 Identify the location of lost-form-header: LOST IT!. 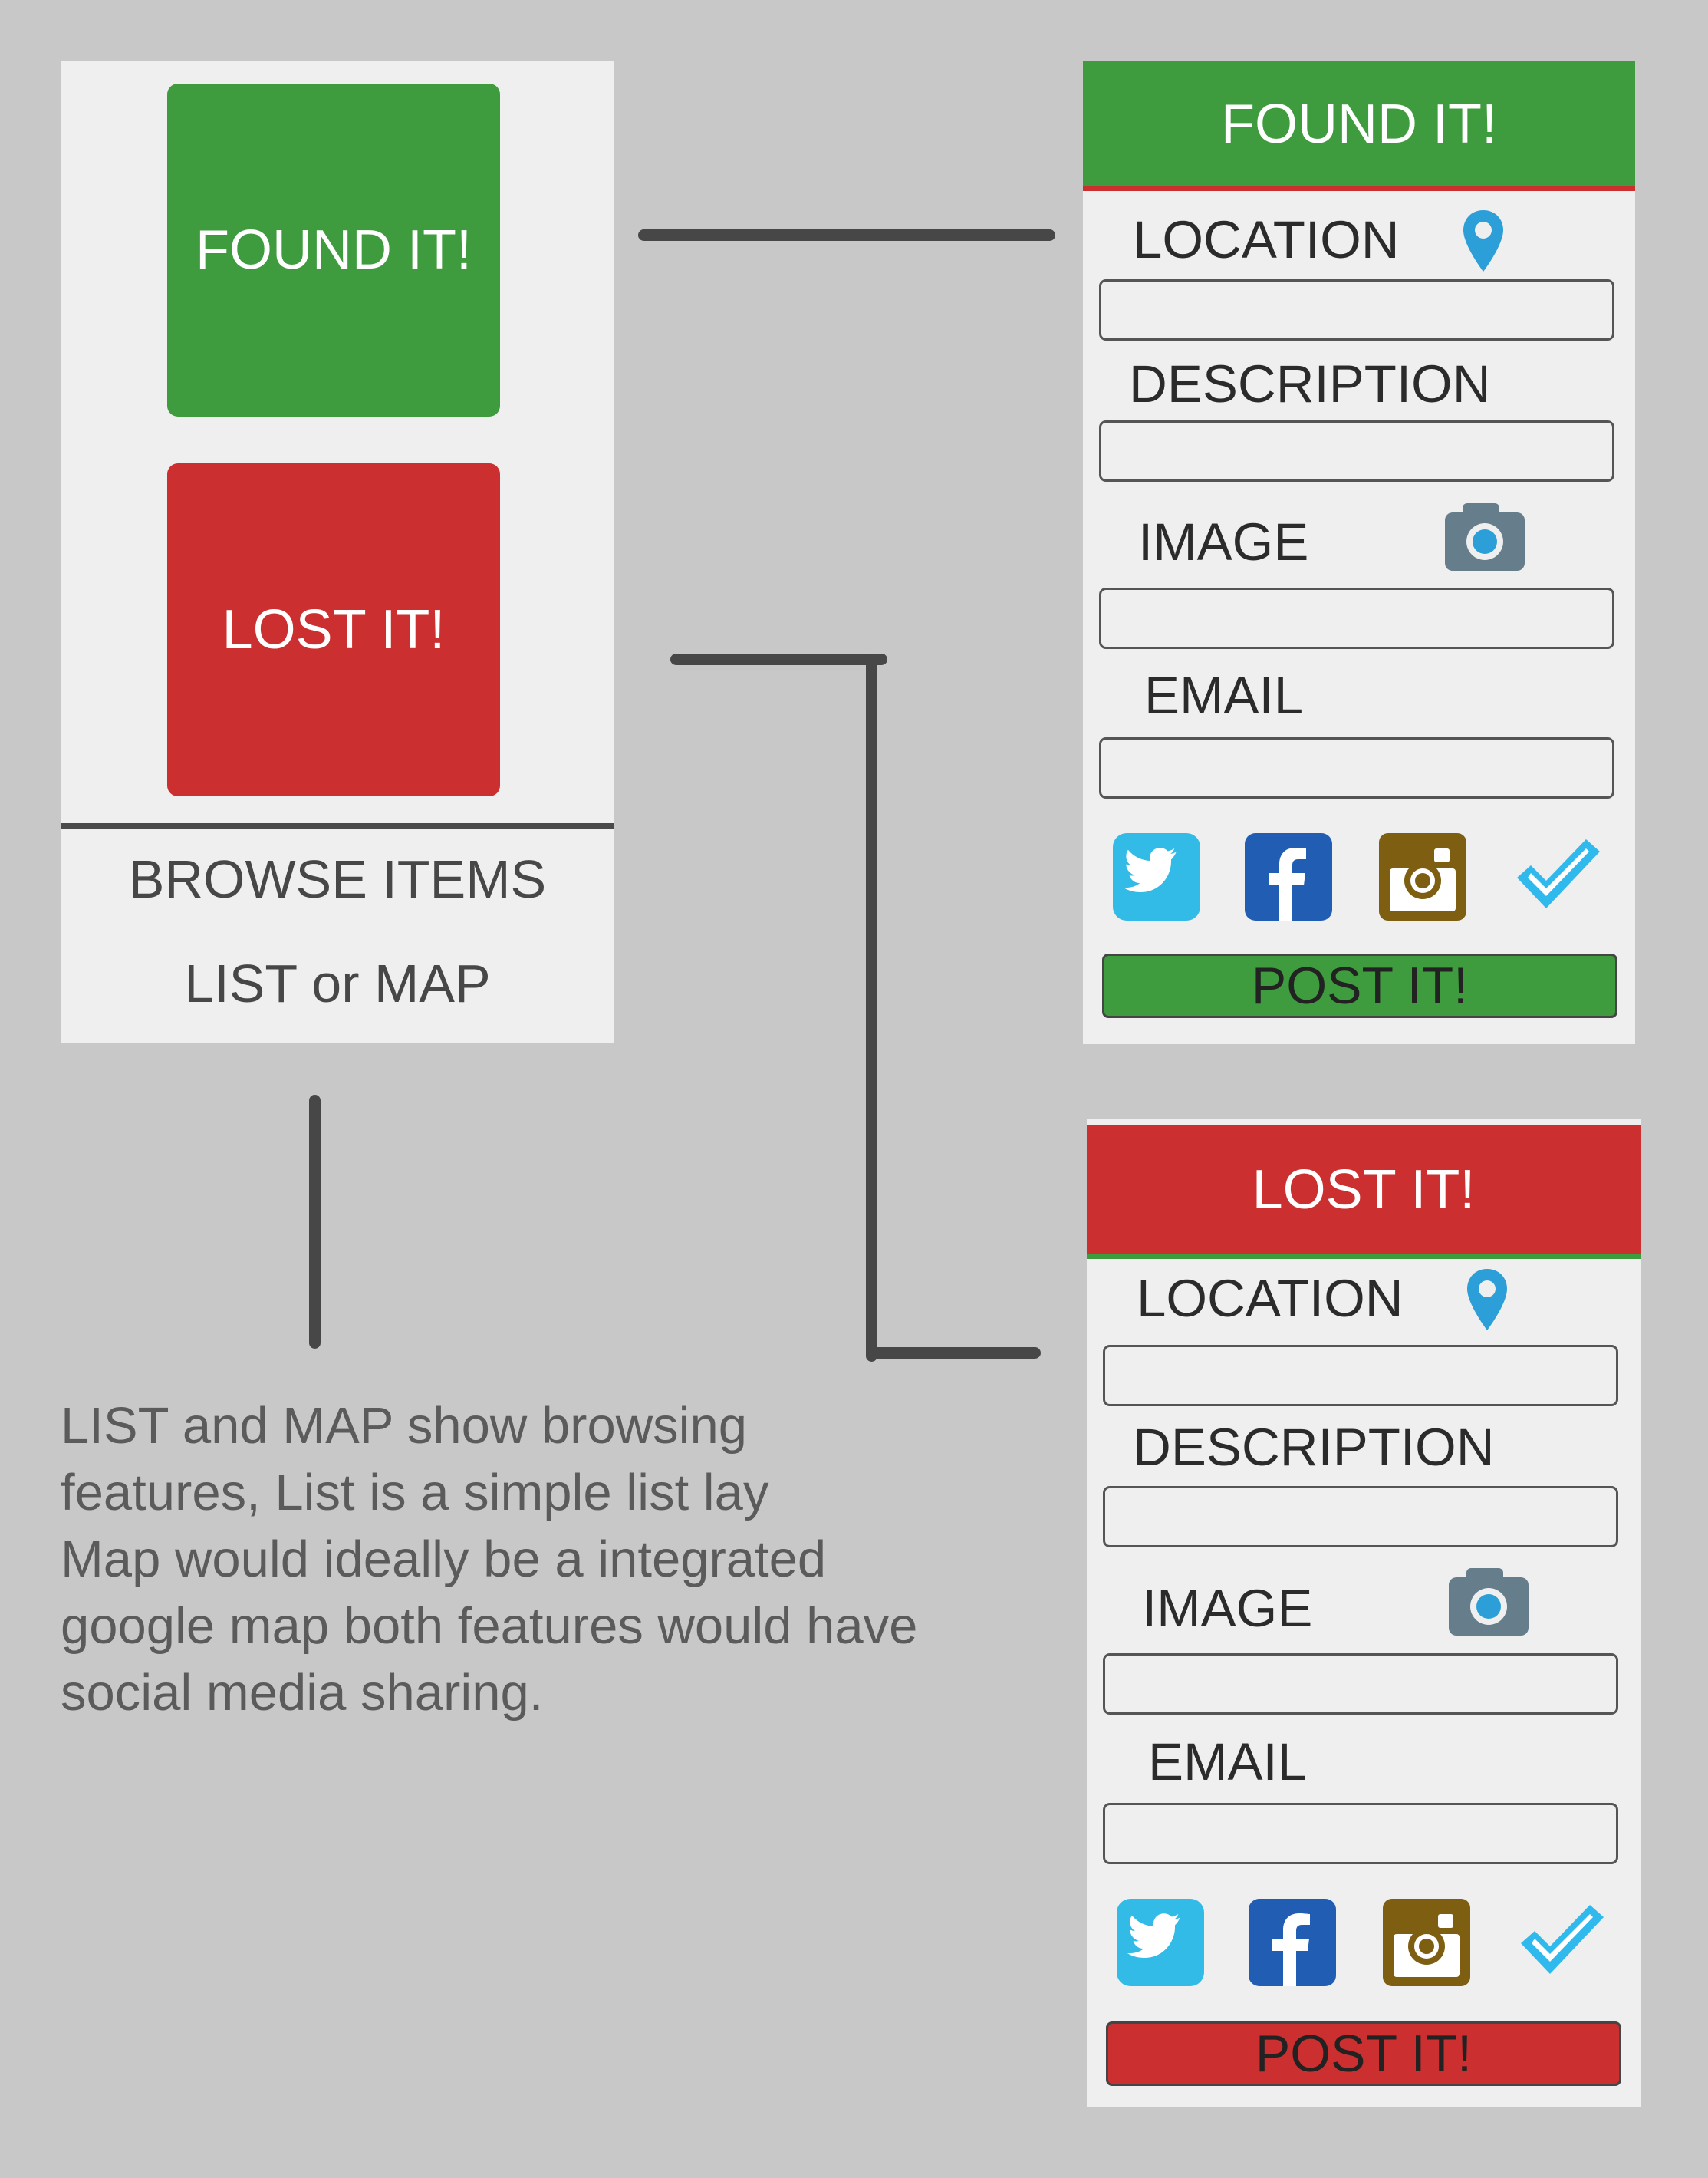
(1364, 1192).